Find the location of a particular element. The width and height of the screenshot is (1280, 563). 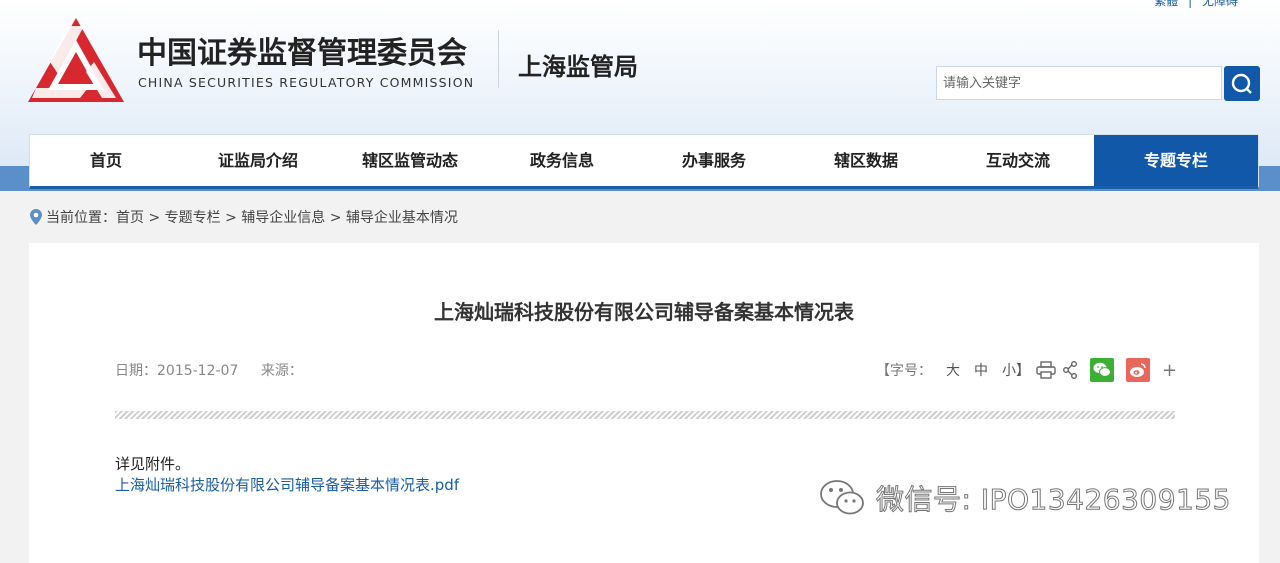

article-date: 日期：2015-12-07 is located at coordinates (177, 371).